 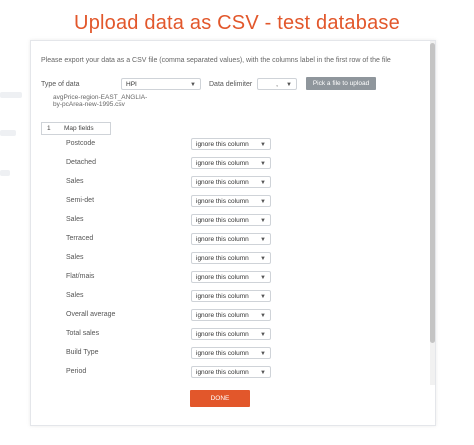 I want to click on field-name: Flat/mais, so click(x=80, y=276).